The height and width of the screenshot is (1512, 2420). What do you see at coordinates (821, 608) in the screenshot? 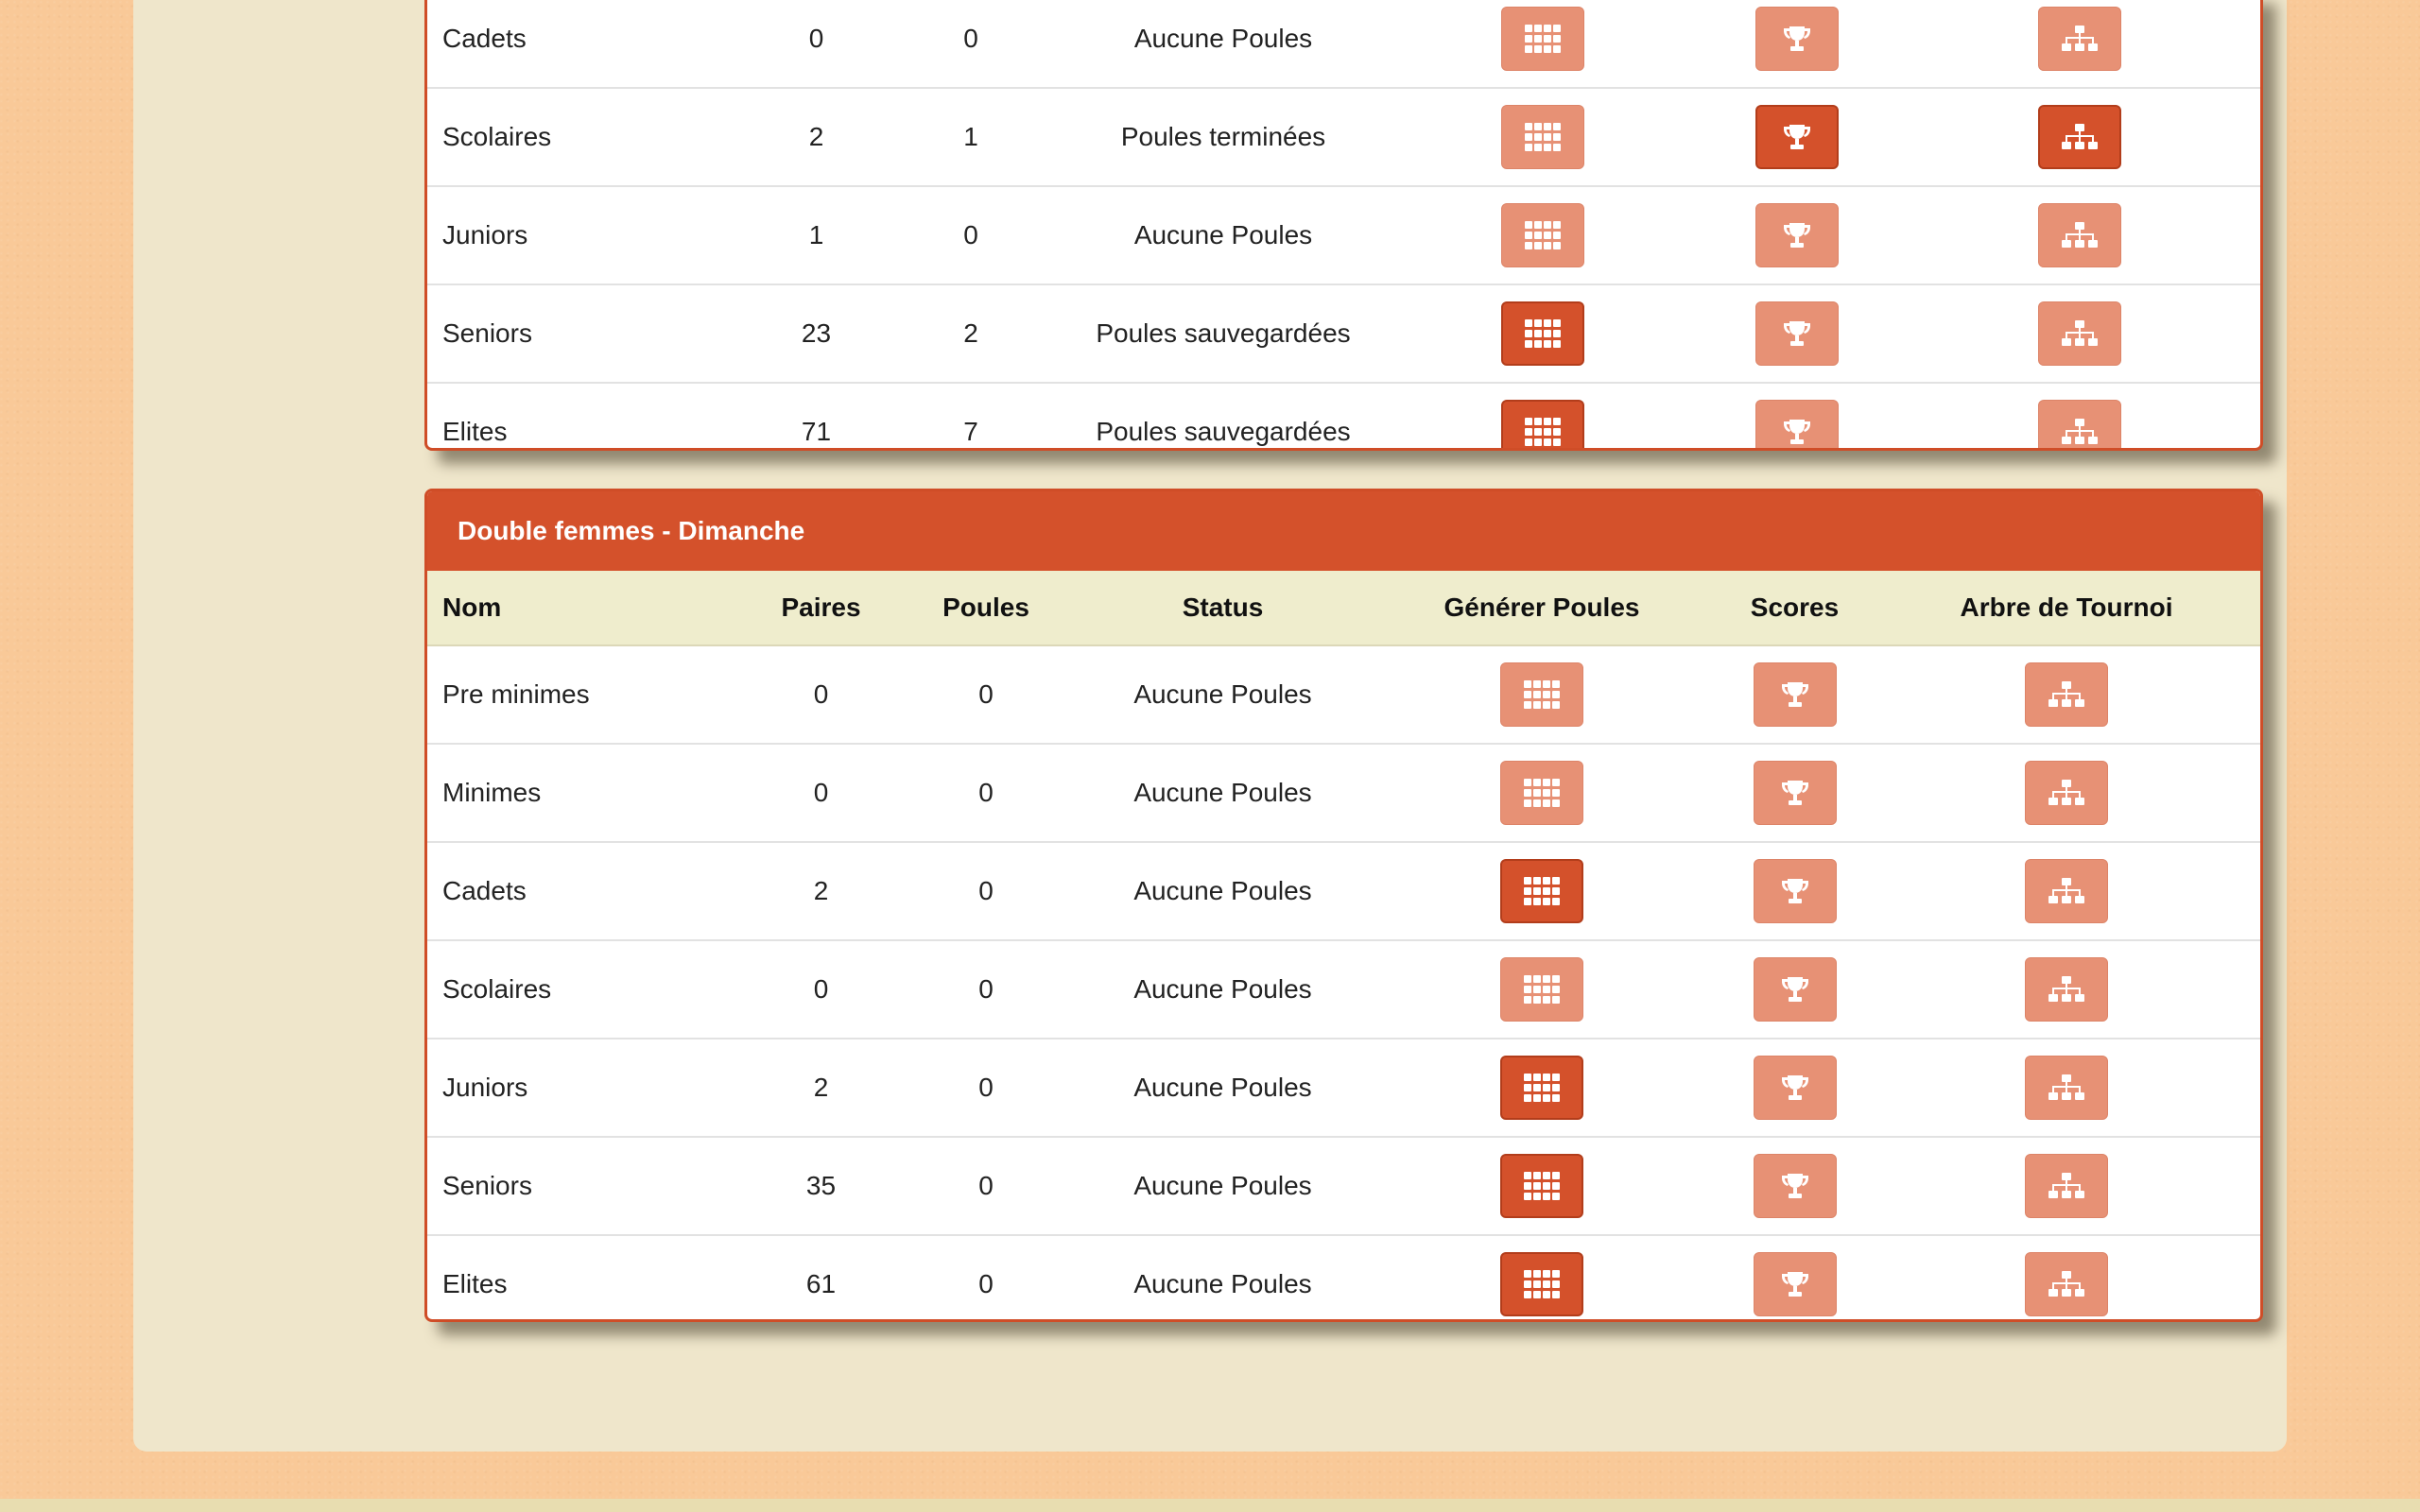
I see `header-paires: Paires` at bounding box center [821, 608].